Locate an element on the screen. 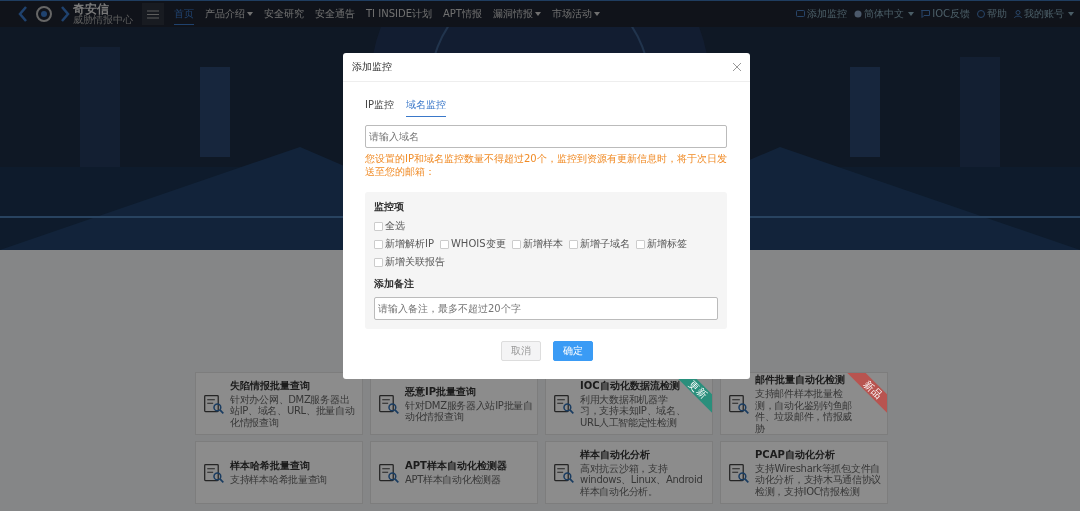 Image resolution: width=1080 pixels, height=511 pixels. card-title: IOC自动化数据流检测 is located at coordinates (630, 385).